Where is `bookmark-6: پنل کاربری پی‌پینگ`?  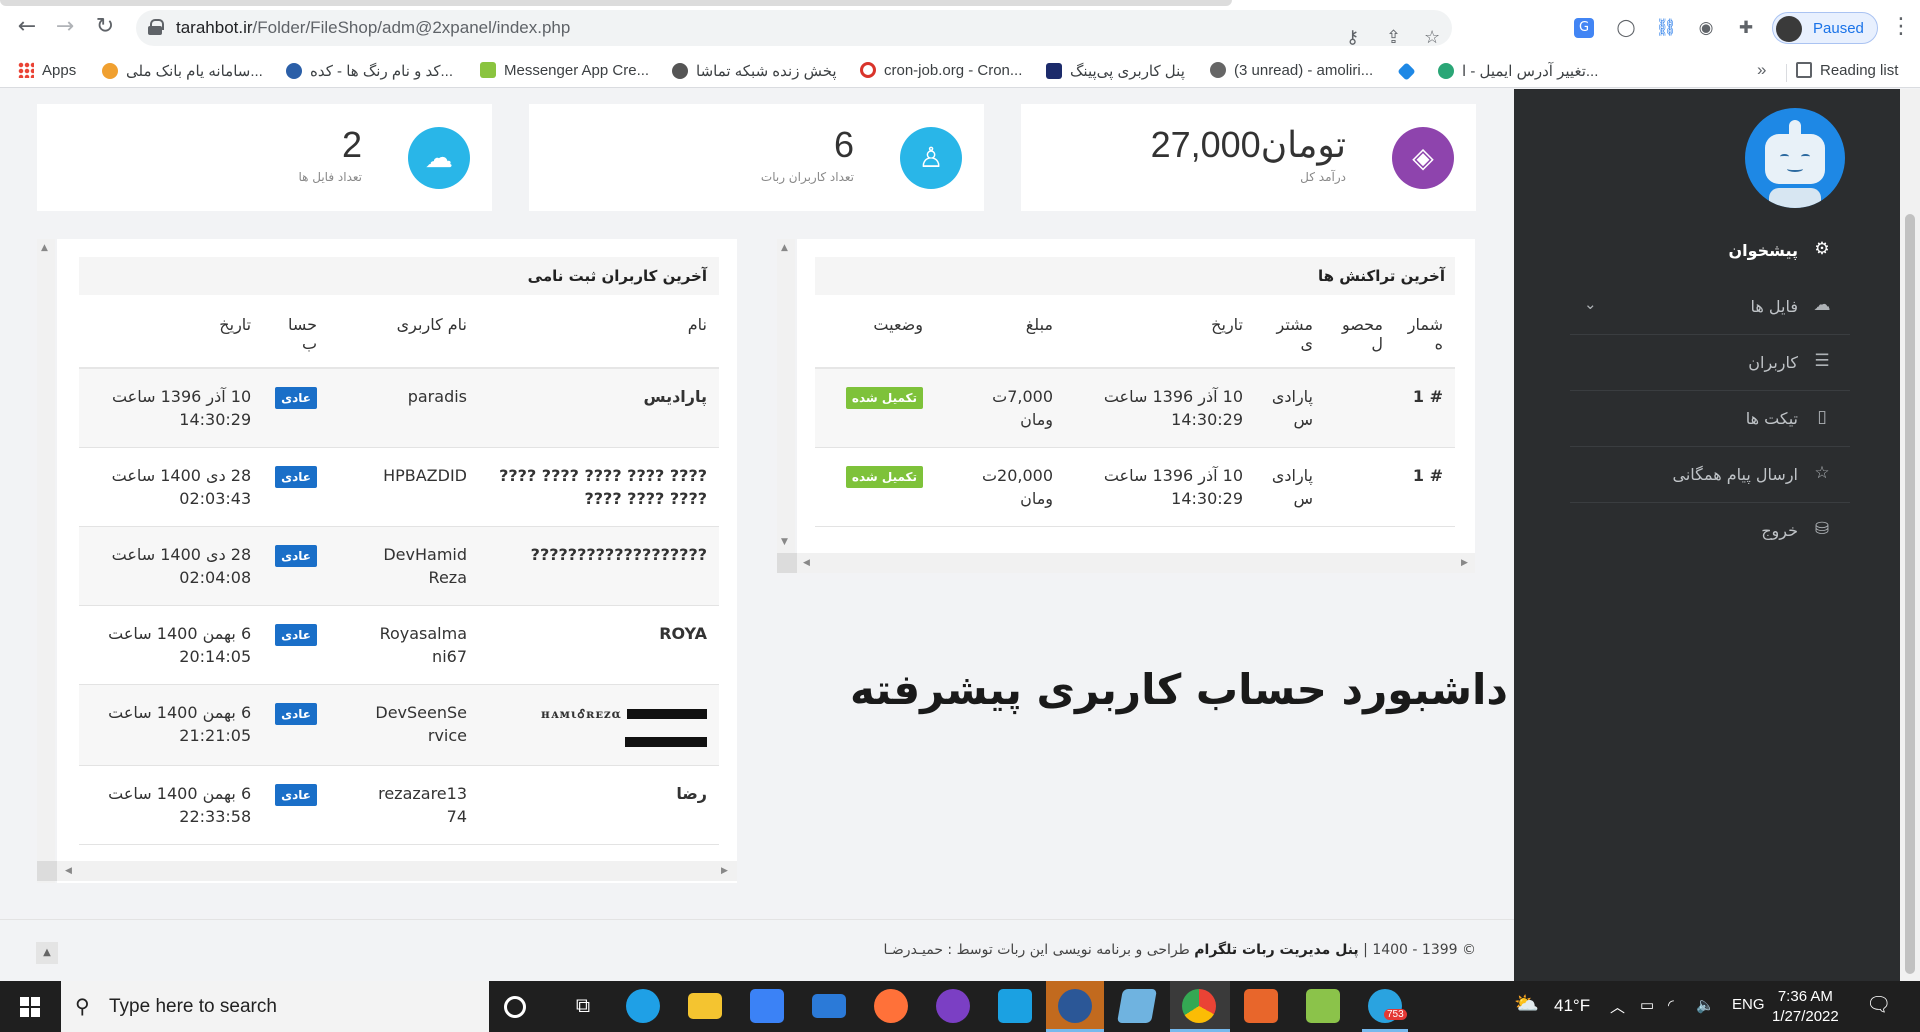
bookmark-6: پنل کاربری پی‌پینگ is located at coordinates (1115, 71).